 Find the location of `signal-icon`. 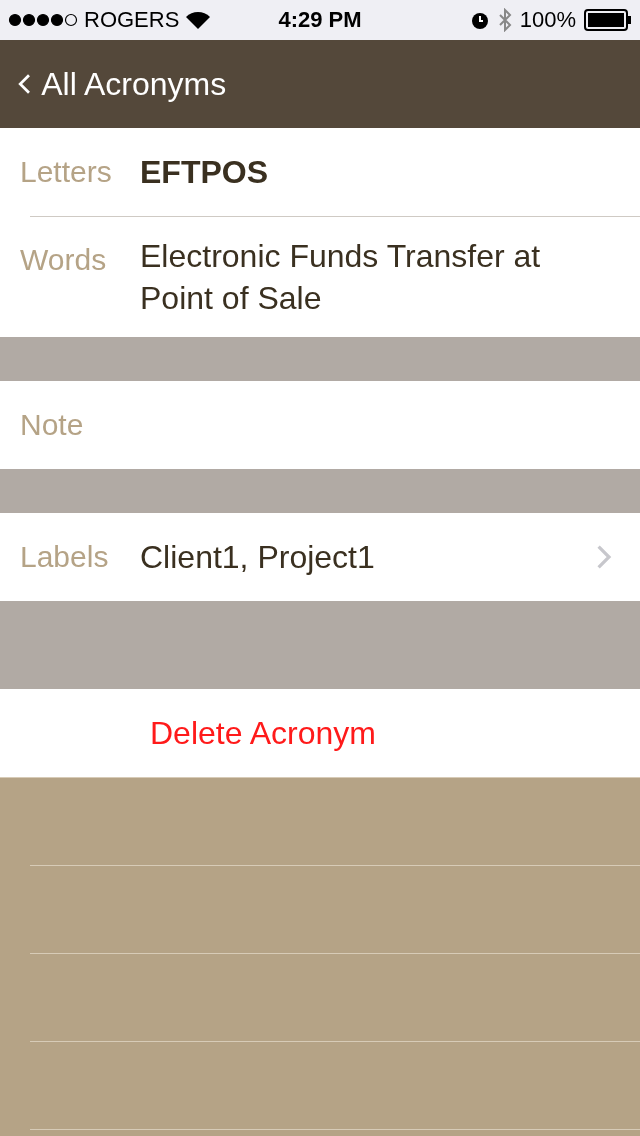

signal-icon is located at coordinates (43, 20).